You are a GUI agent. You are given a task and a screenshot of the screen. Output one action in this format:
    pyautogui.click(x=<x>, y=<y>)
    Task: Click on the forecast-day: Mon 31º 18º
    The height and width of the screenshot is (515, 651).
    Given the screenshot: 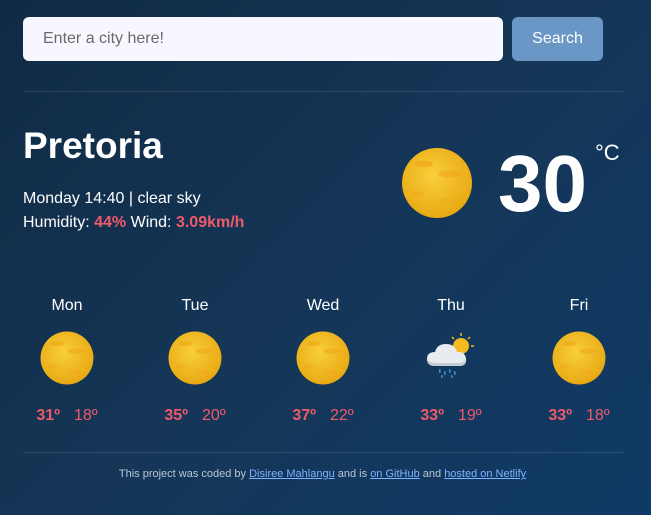 What is the action you would take?
    pyautogui.click(x=67, y=361)
    